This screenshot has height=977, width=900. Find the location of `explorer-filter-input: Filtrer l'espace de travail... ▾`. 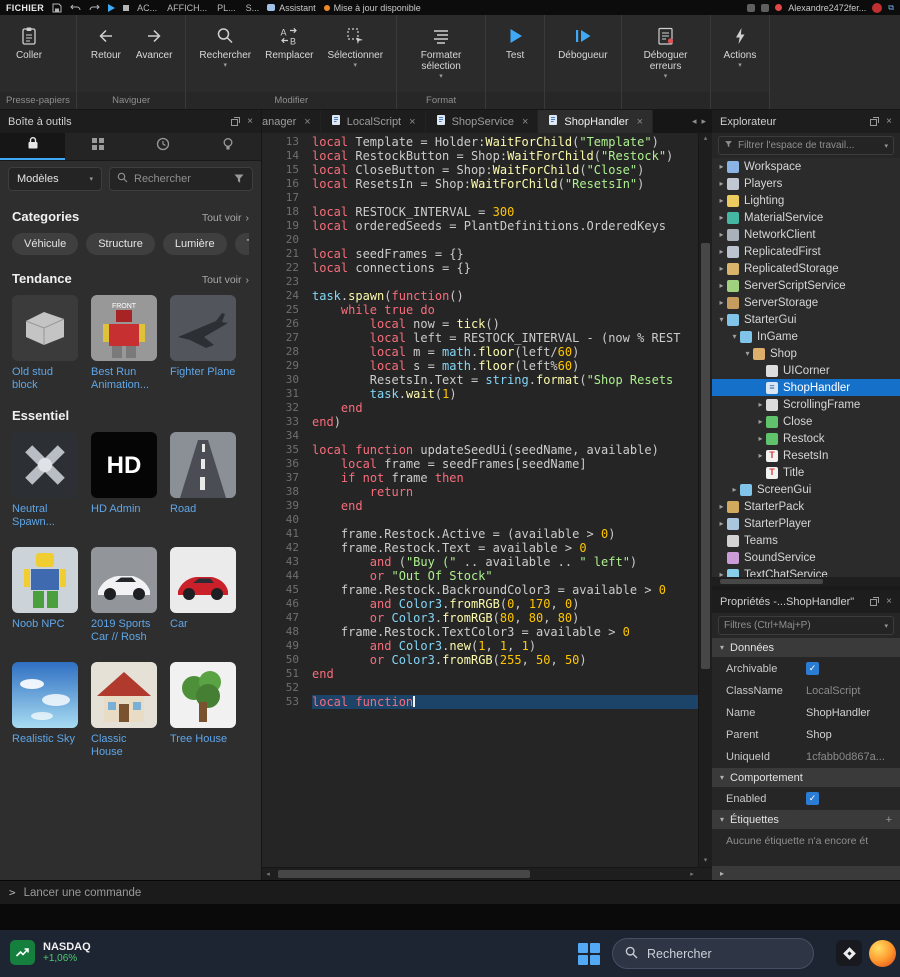

explorer-filter-input: Filtrer l'espace de travail... ▾ is located at coordinates (806, 145).